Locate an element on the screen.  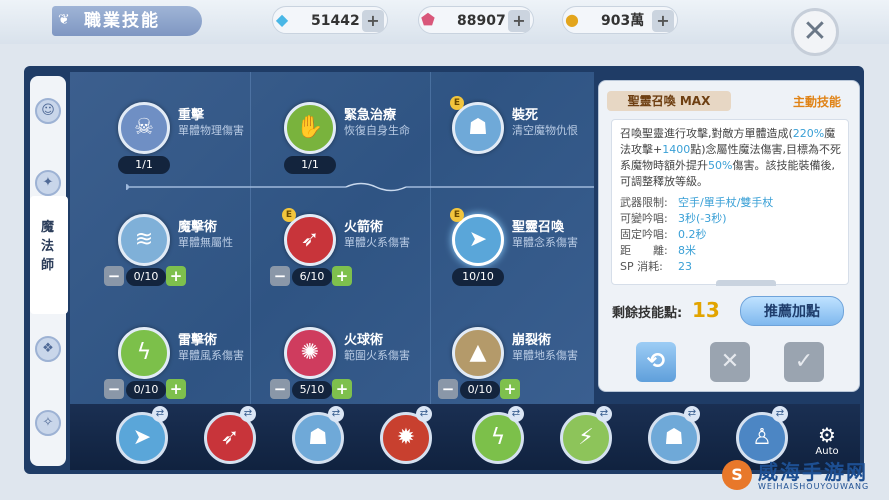
earth-spike-icon: ▲ is located at coordinates (478, 353).